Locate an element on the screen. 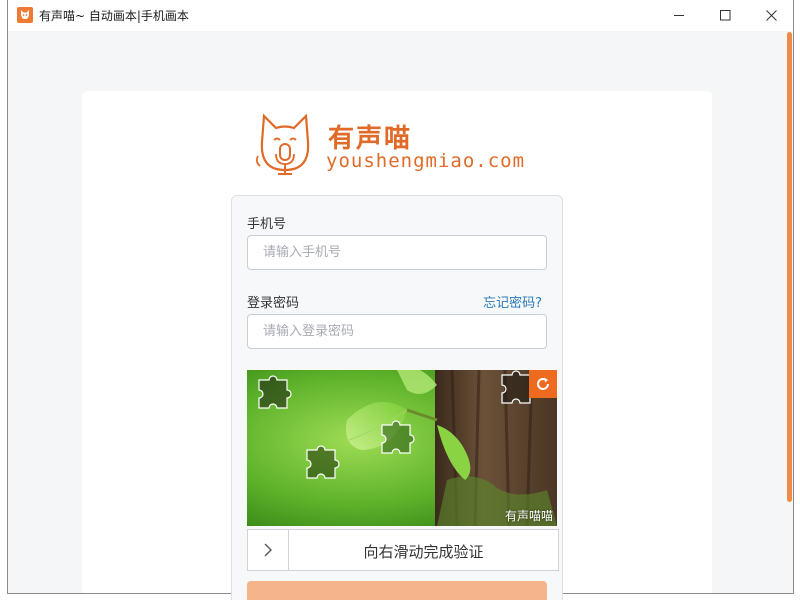  window-title: 有声喵~ 自动画本|手机画本 is located at coordinates (114, 16).